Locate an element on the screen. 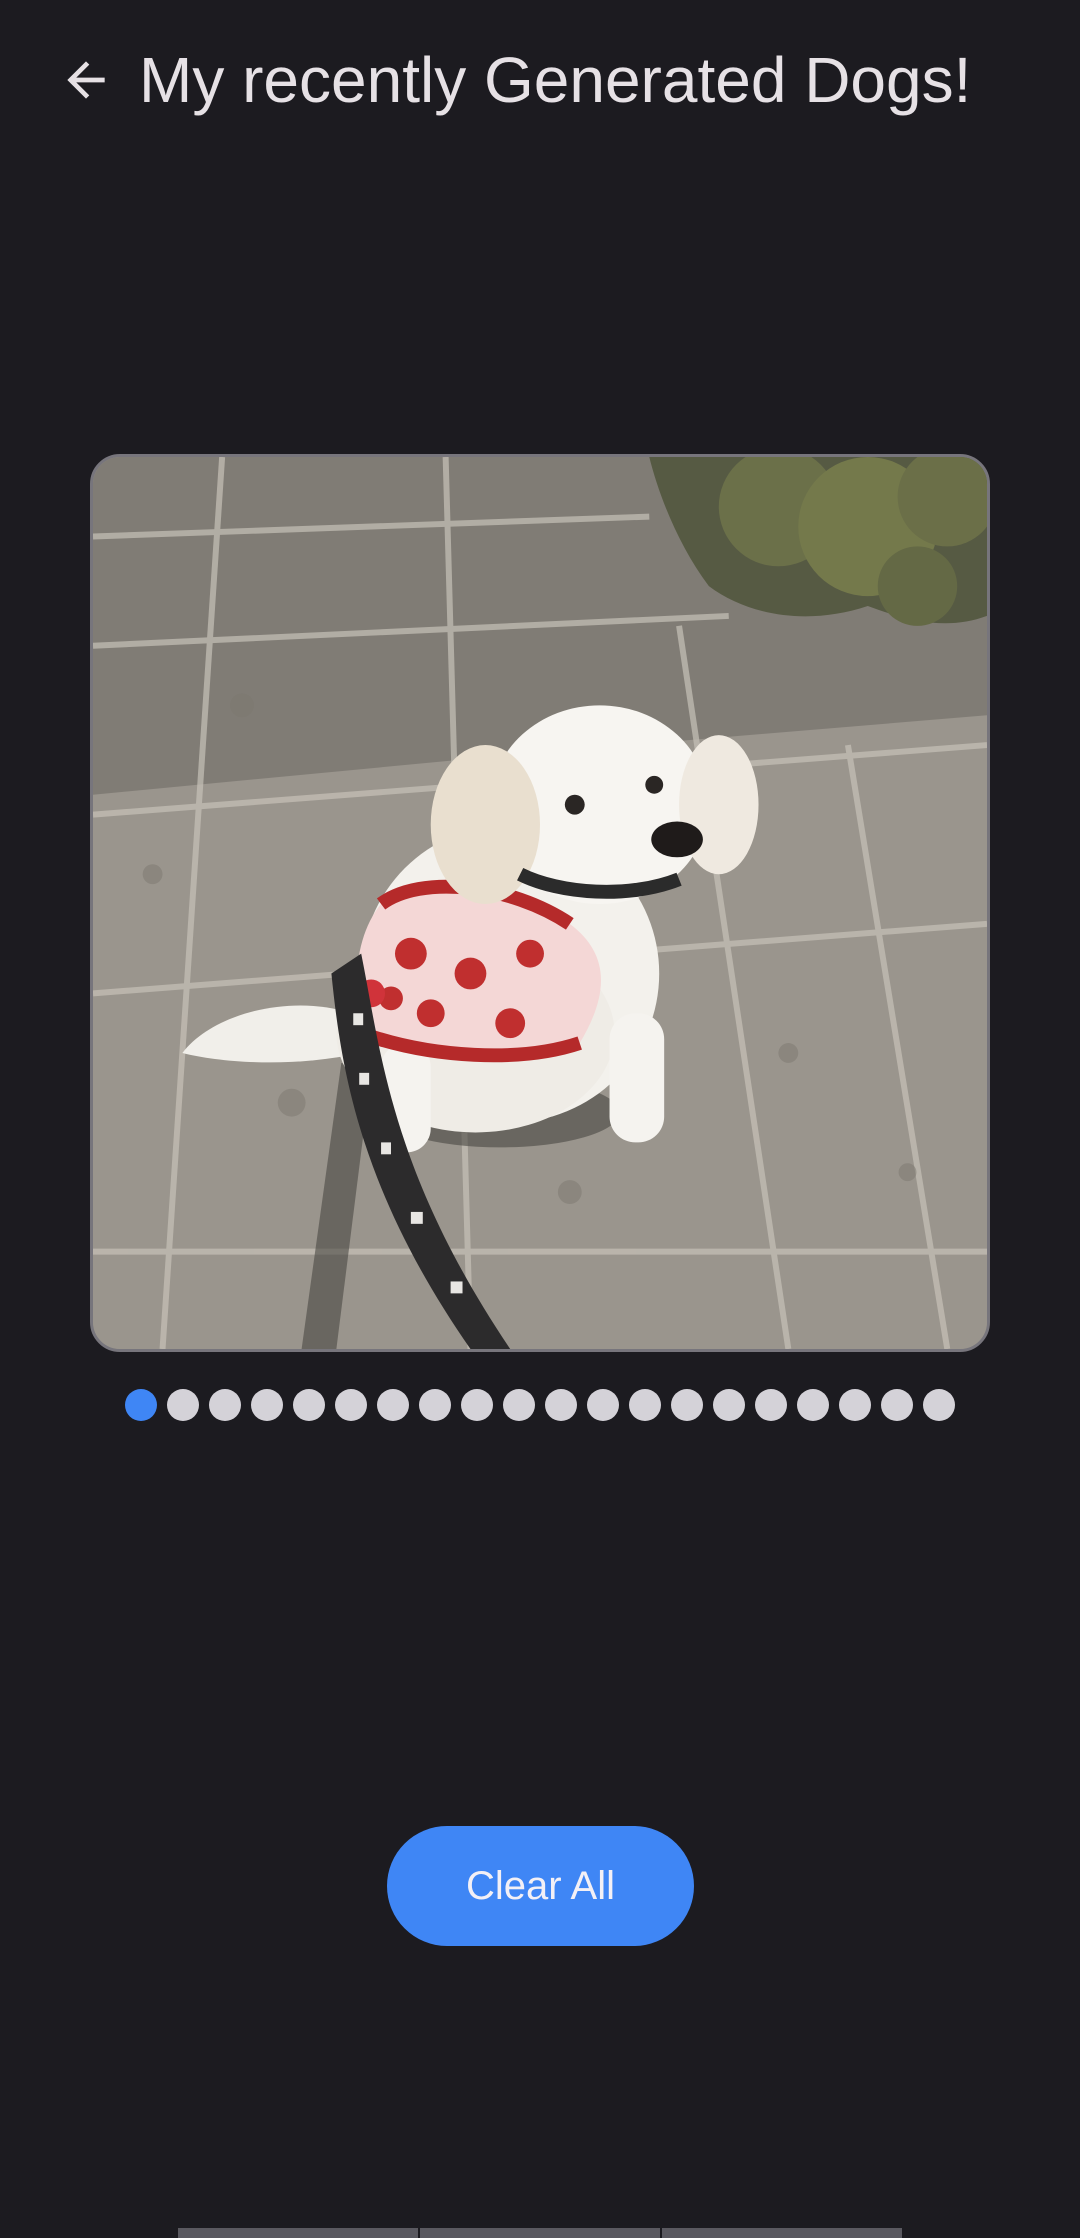 The image size is (1080, 2238). arrow-back-icon is located at coordinates (86, 80).